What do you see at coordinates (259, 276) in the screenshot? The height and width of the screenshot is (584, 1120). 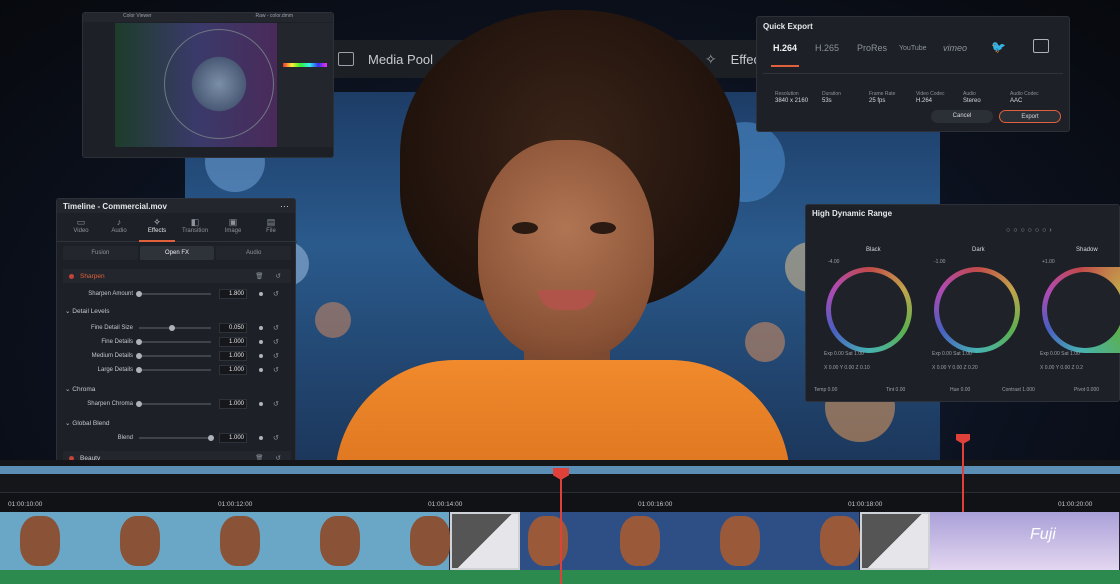 I see `trash-icon: 🗑` at bounding box center [259, 276].